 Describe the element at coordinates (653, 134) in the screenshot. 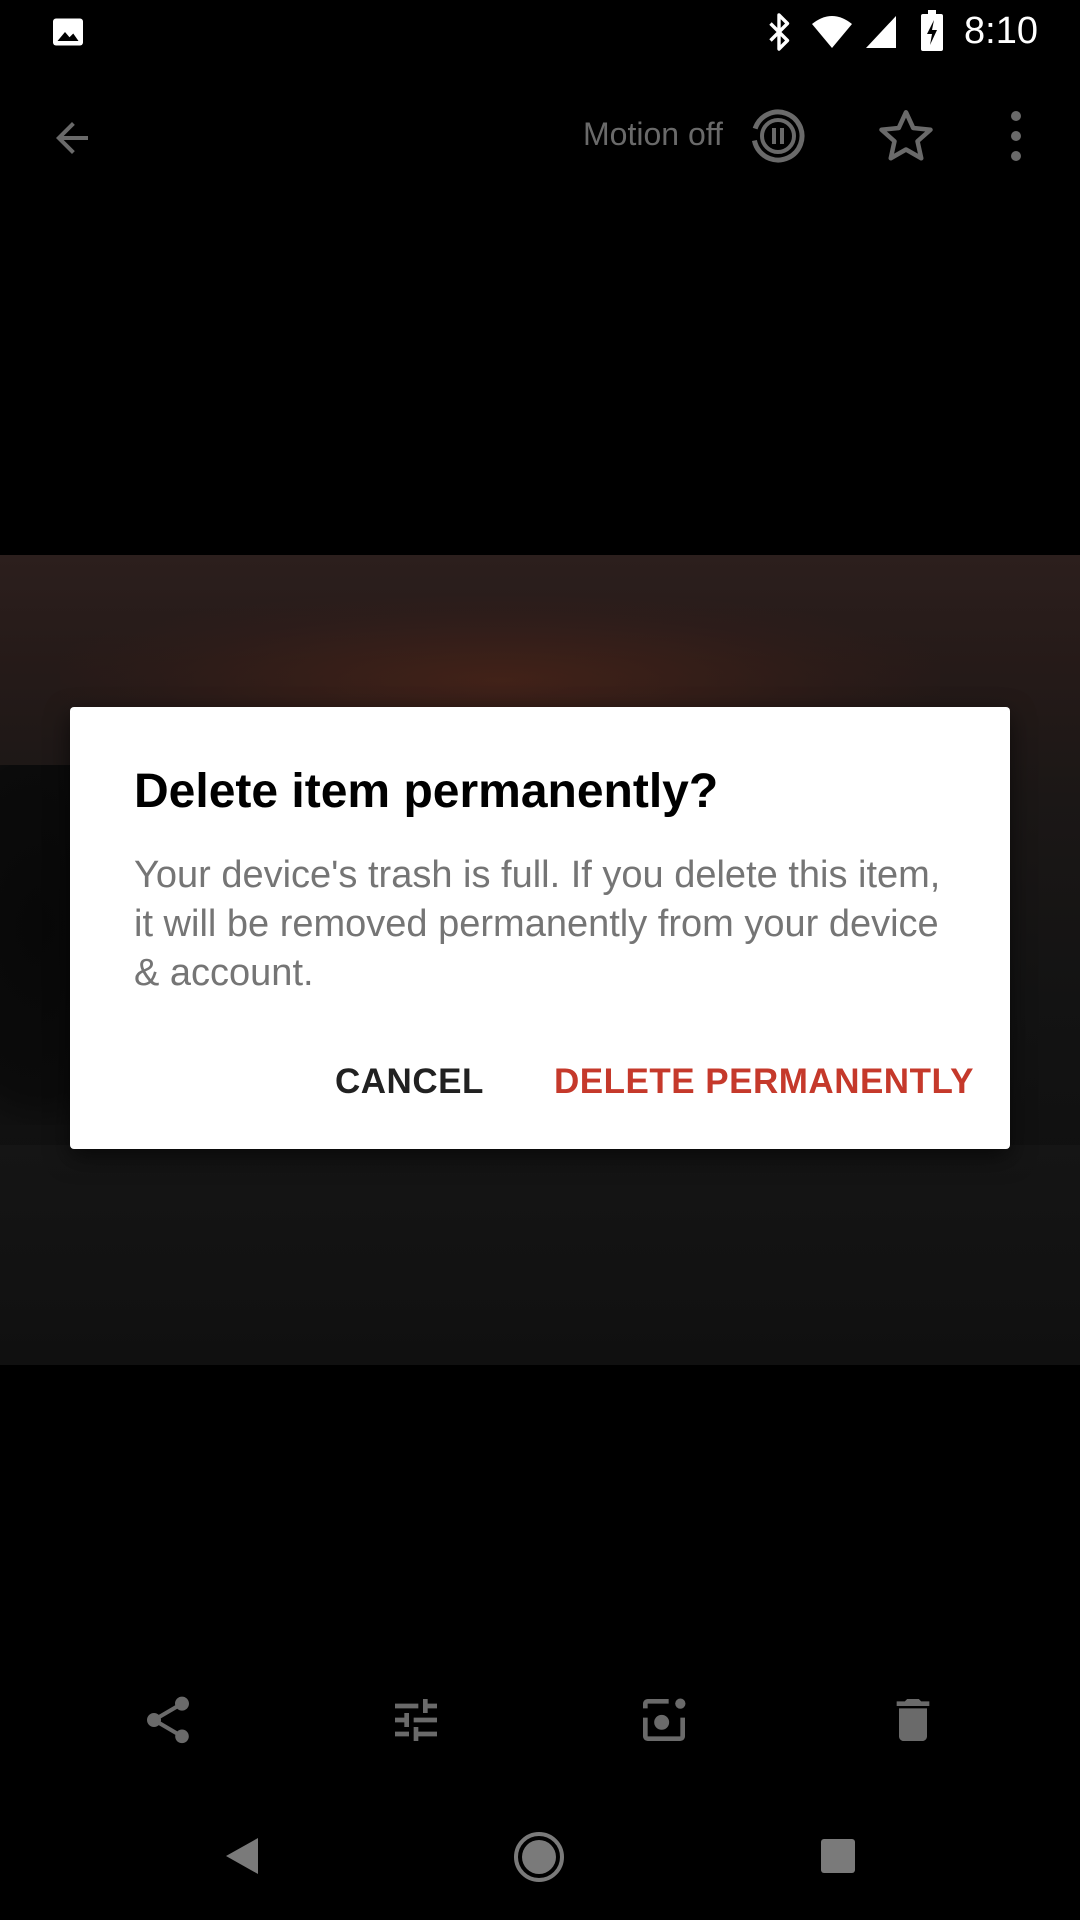

I see `motion-status-label: Motion off` at that location.